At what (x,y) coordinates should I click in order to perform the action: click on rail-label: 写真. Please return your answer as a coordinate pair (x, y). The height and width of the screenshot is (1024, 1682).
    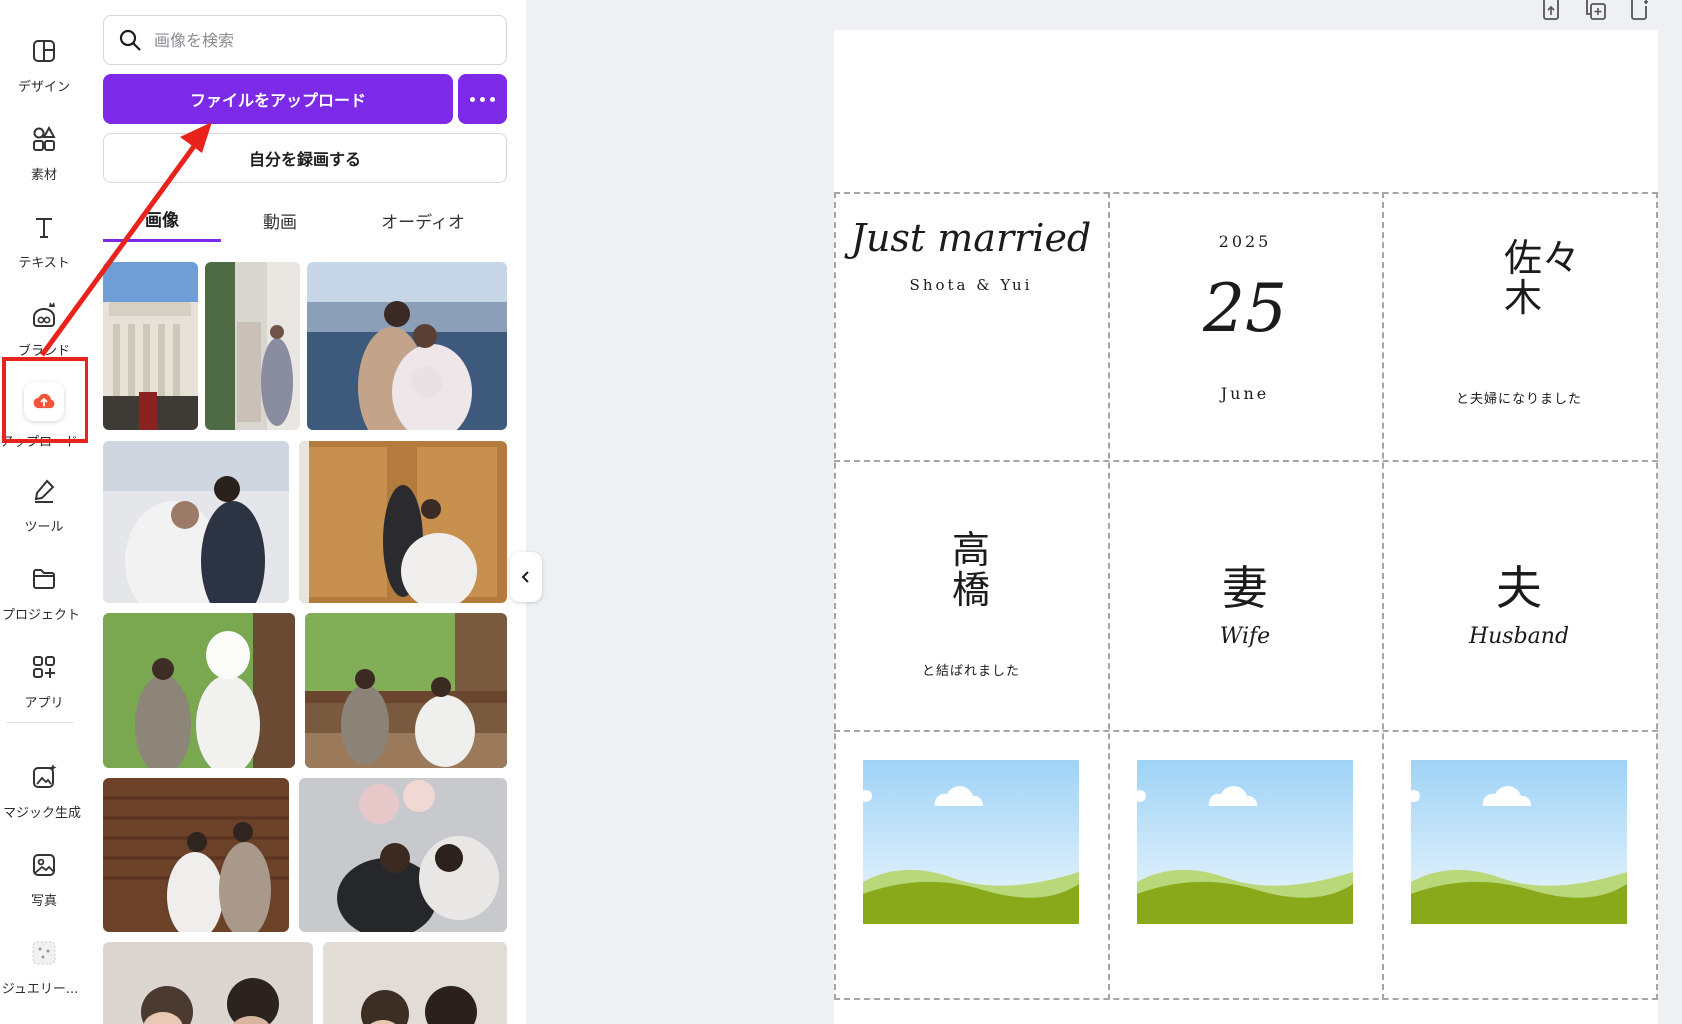
    Looking at the image, I should click on (43, 901).